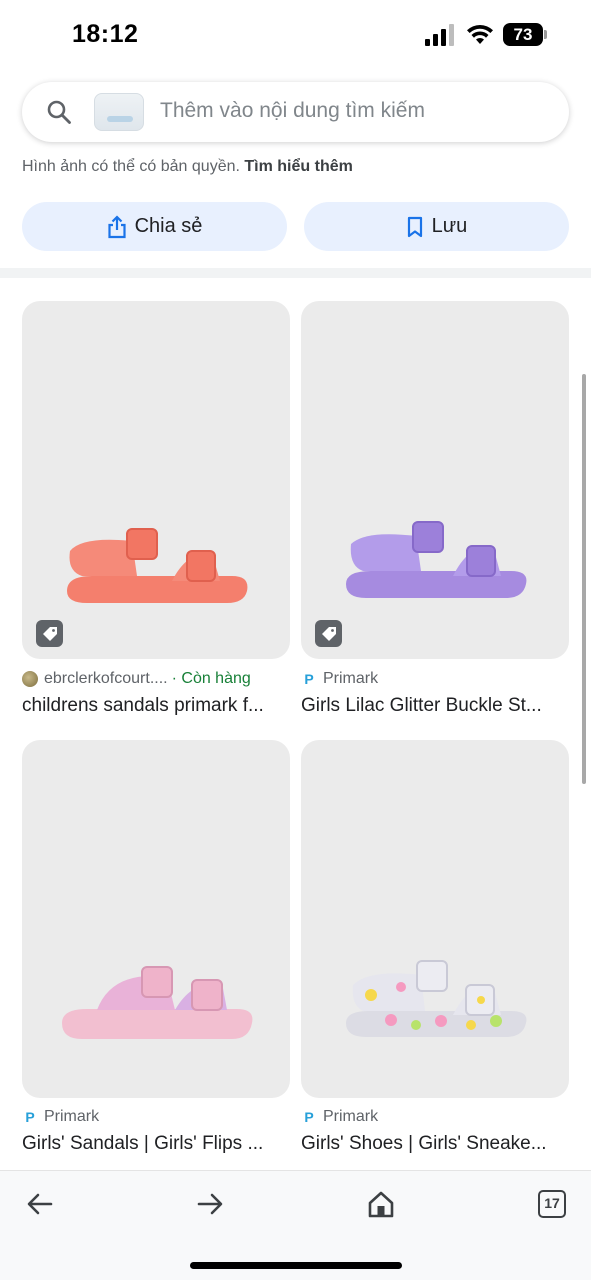 The height and width of the screenshot is (1280, 591). Describe the element at coordinates (552, 1204) in the screenshot. I see `tab-switcher-button: 17` at that location.